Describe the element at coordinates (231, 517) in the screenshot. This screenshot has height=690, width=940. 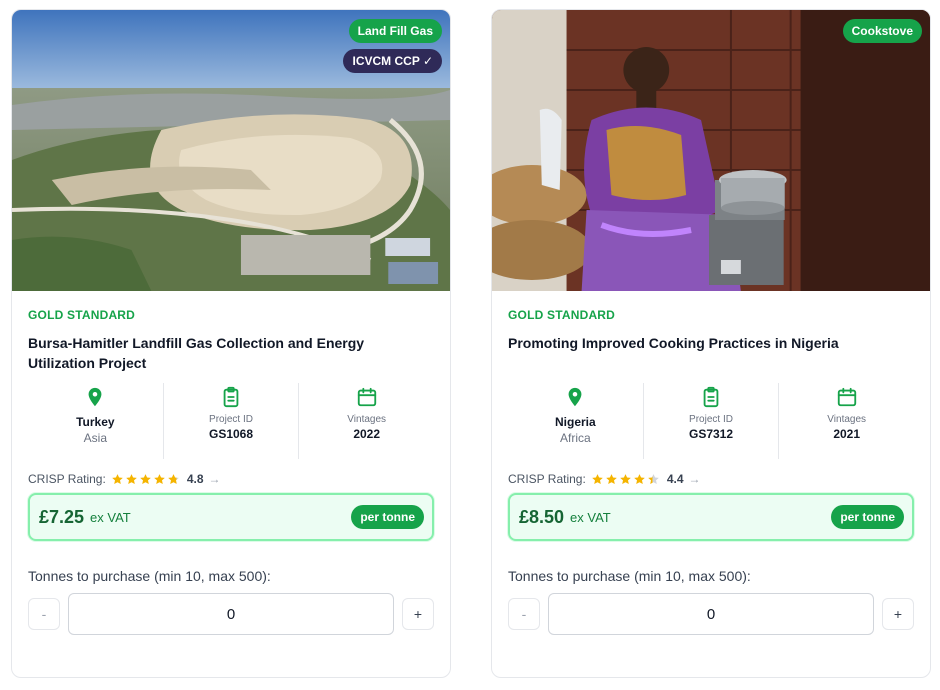
I see `price-box: £7.25 ex VAT per tonne` at that location.